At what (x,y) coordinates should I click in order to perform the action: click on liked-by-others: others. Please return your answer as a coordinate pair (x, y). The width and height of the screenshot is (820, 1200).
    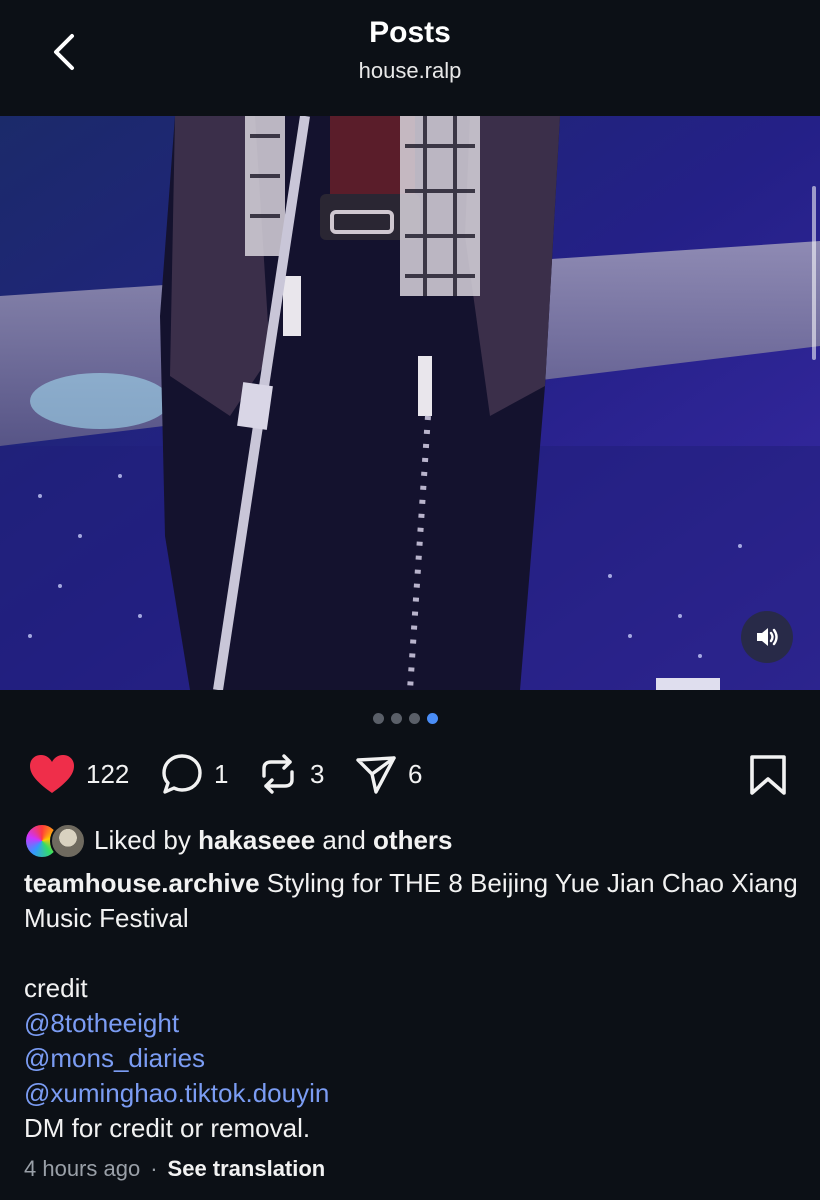
    Looking at the image, I should click on (412, 840).